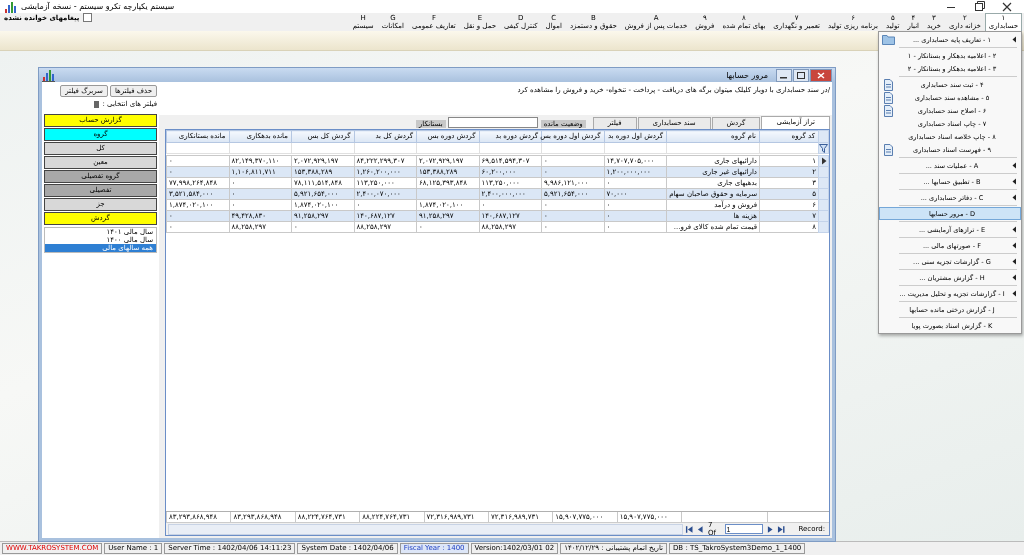 The width and height of the screenshot is (1024, 555). What do you see at coordinates (700, 529) in the screenshot?
I see `previous-record-icon` at bounding box center [700, 529].